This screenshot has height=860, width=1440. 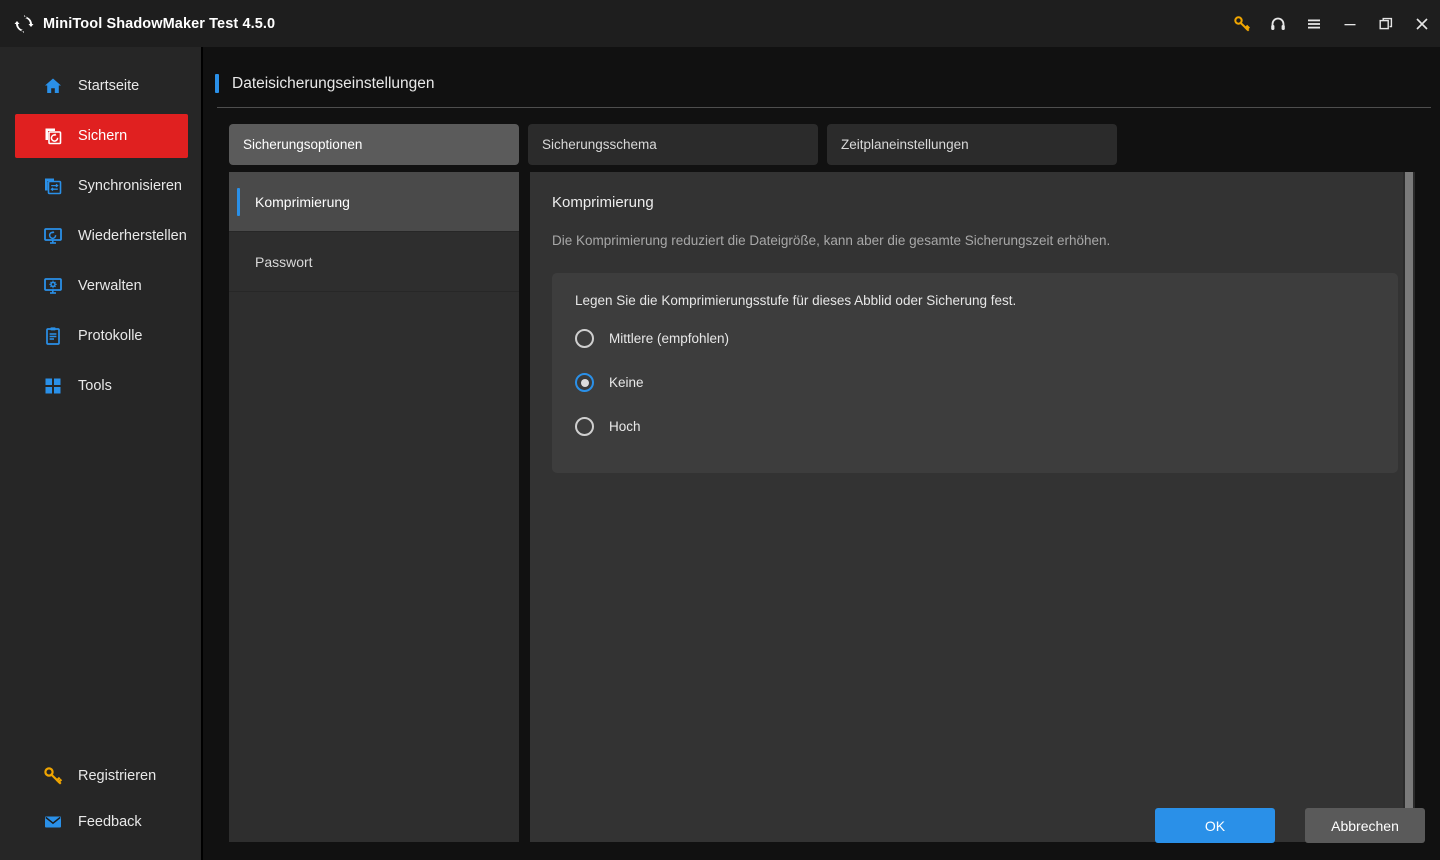 What do you see at coordinates (117, 776) in the screenshot?
I see `sidebar-item-label: Registrieren` at bounding box center [117, 776].